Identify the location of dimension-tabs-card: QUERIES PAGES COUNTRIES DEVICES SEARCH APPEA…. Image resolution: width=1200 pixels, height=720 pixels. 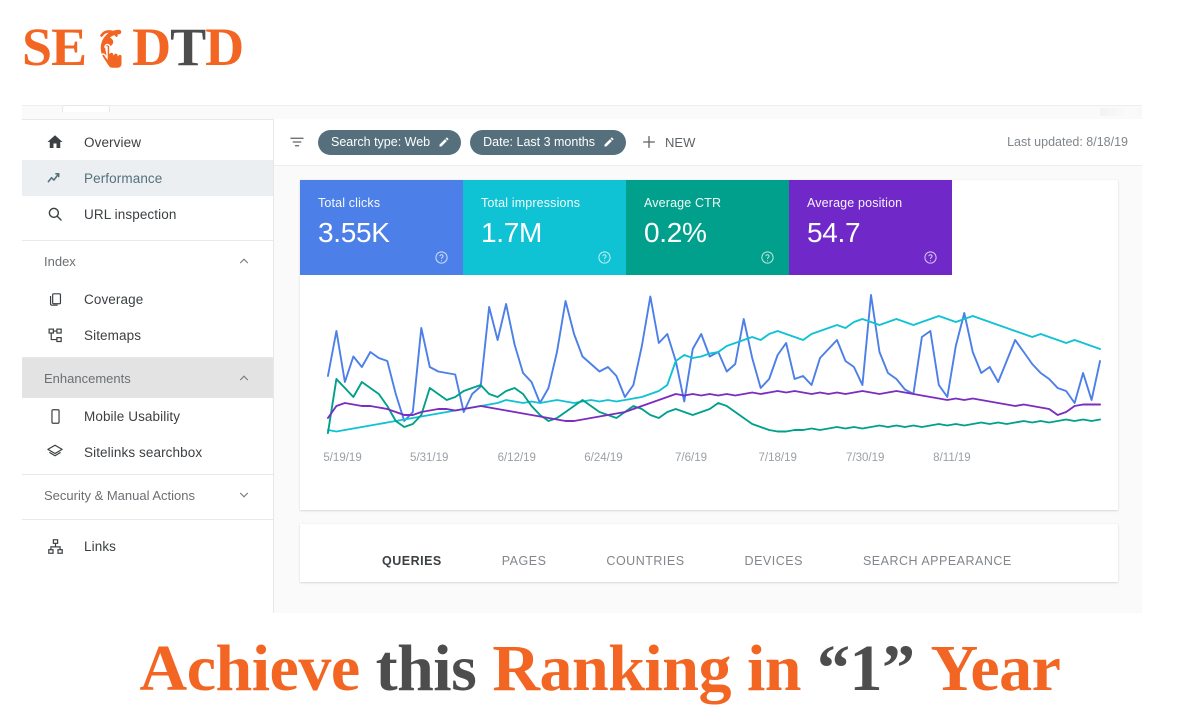
(709, 553).